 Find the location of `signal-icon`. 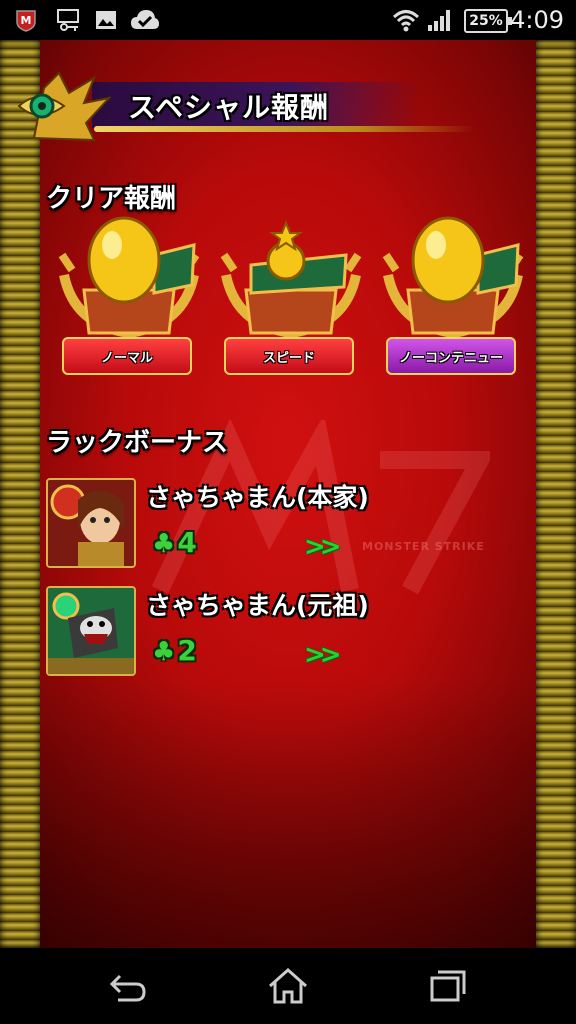

signal-icon is located at coordinates (439, 20).